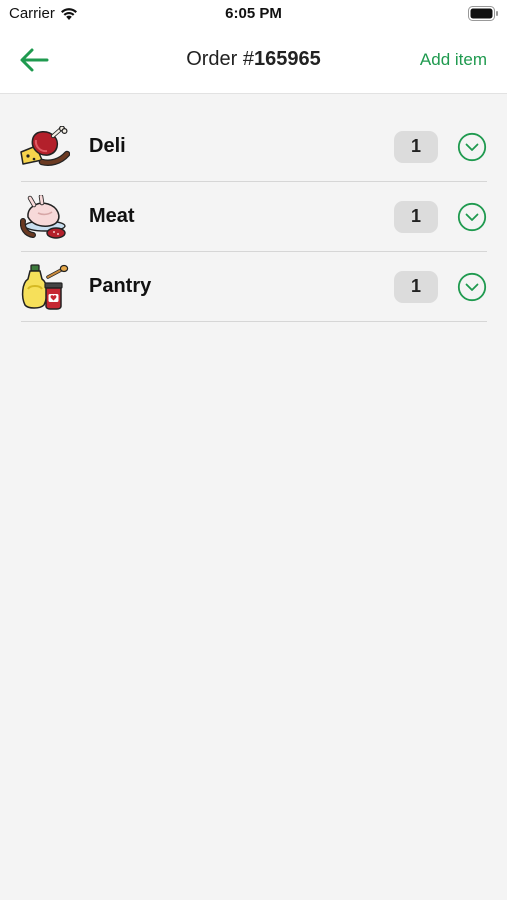  I want to click on deli-icon, so click(45, 147).